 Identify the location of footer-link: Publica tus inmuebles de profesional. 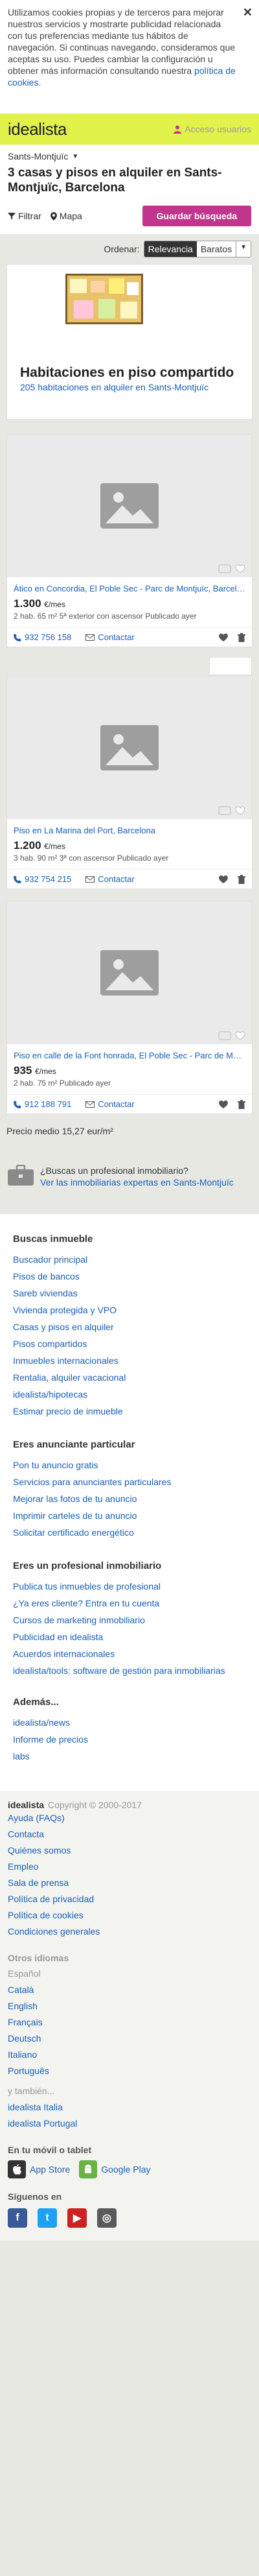
(129, 1586).